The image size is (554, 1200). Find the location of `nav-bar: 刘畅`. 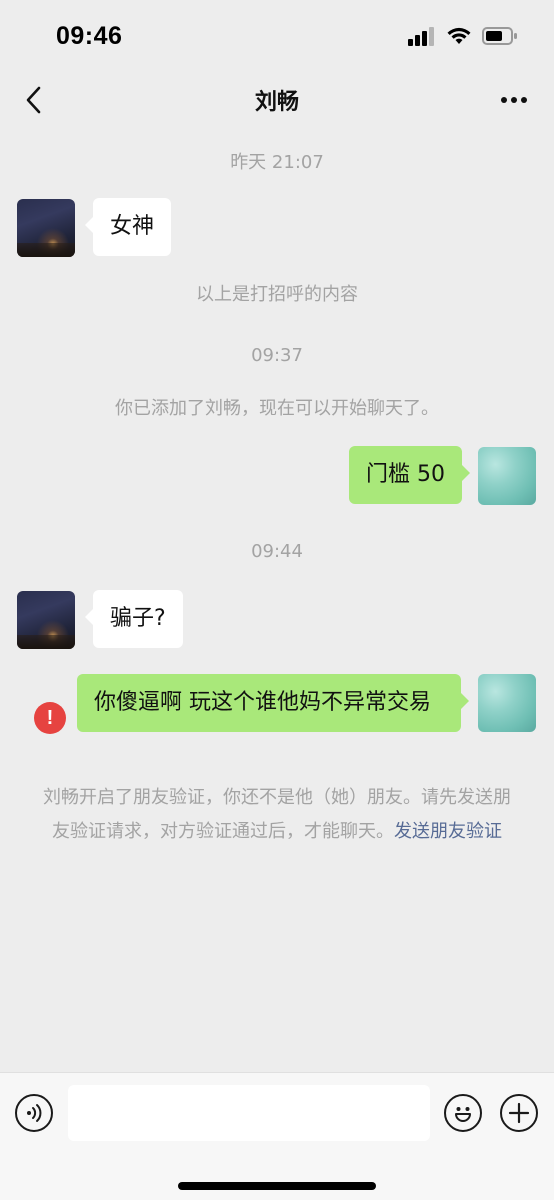

nav-bar: 刘畅 is located at coordinates (277, 100).